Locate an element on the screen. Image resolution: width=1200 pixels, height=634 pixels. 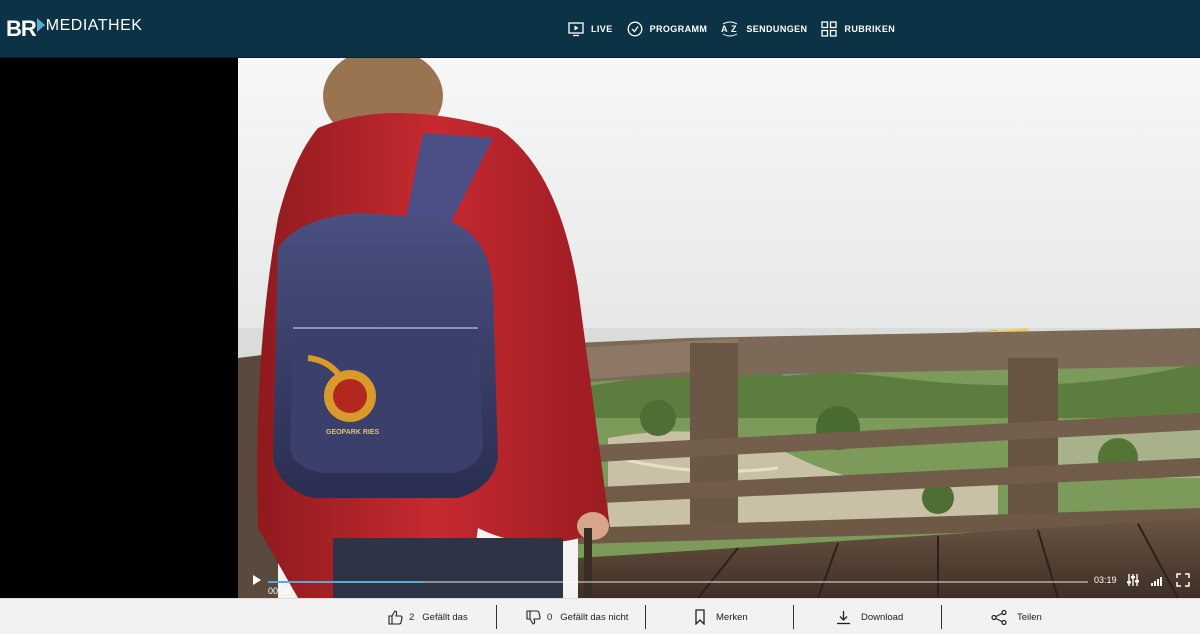
like-button: 2 Gefällt das is located at coordinates (428, 616).